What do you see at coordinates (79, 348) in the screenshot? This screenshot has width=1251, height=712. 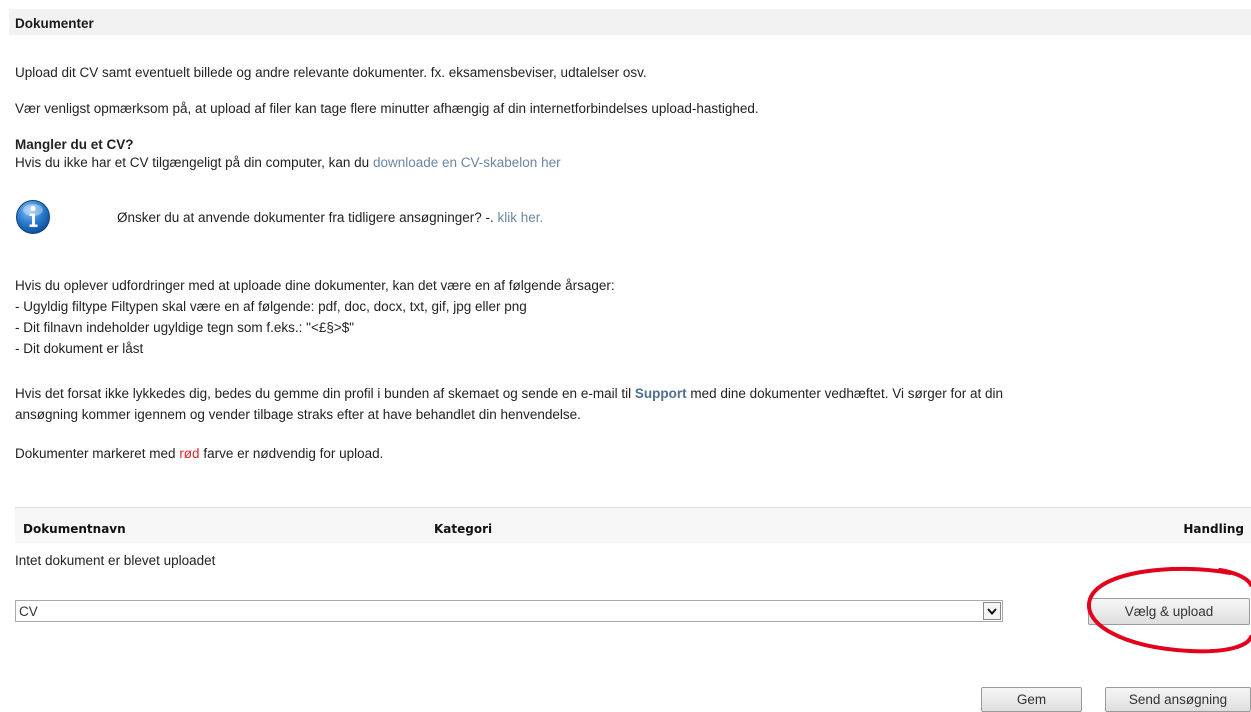 I see `troubleshoot-item: - Dit dokument er låst` at bounding box center [79, 348].